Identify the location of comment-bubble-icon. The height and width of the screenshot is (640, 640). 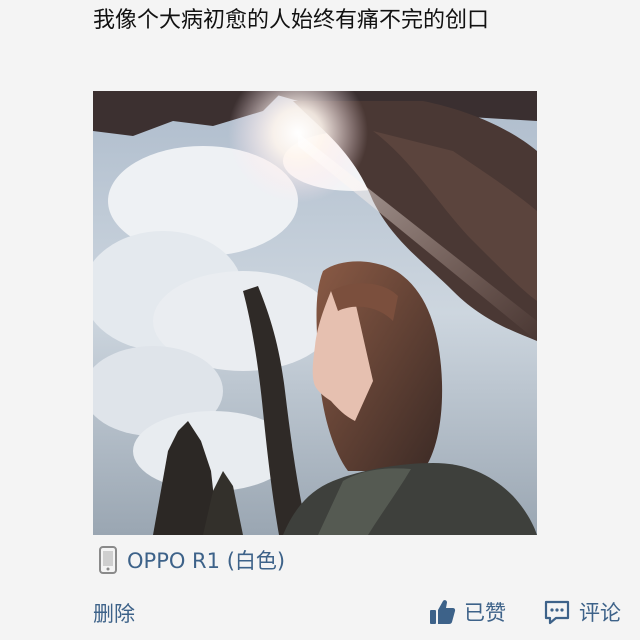
(557, 612).